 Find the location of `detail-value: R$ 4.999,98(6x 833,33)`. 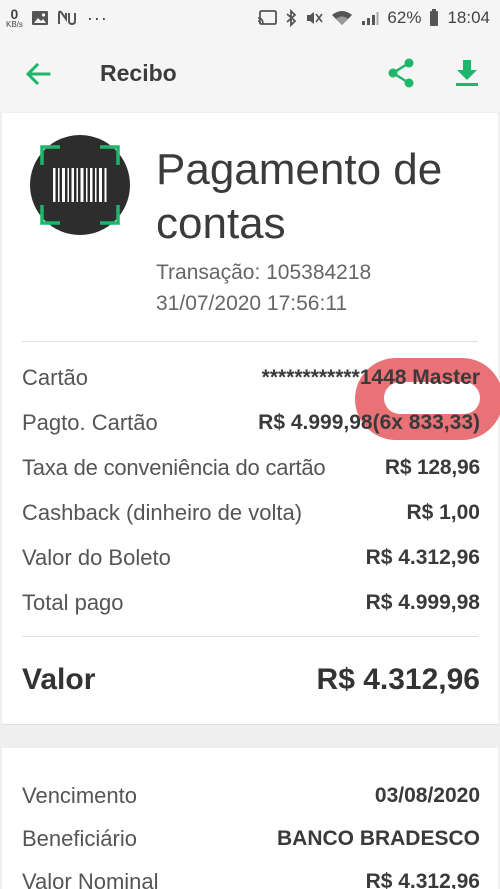

detail-value: R$ 4.999,98(6x 833,33) is located at coordinates (369, 422).